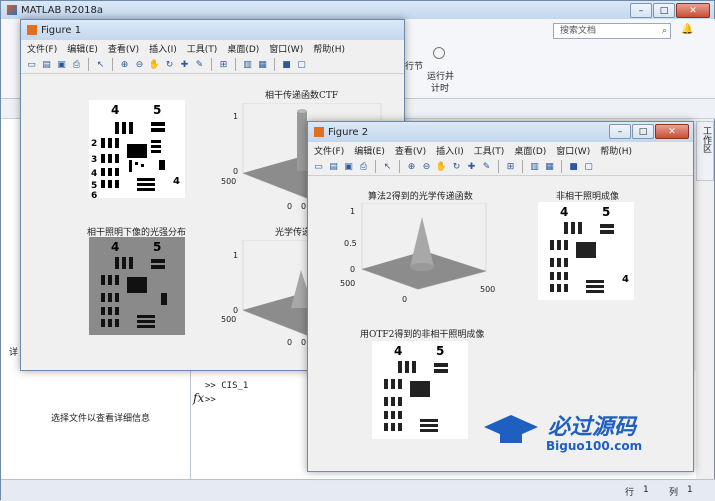  What do you see at coordinates (581, 434) in the screenshot?
I see `watermark: 必过源码 Biguo100.com` at bounding box center [581, 434].